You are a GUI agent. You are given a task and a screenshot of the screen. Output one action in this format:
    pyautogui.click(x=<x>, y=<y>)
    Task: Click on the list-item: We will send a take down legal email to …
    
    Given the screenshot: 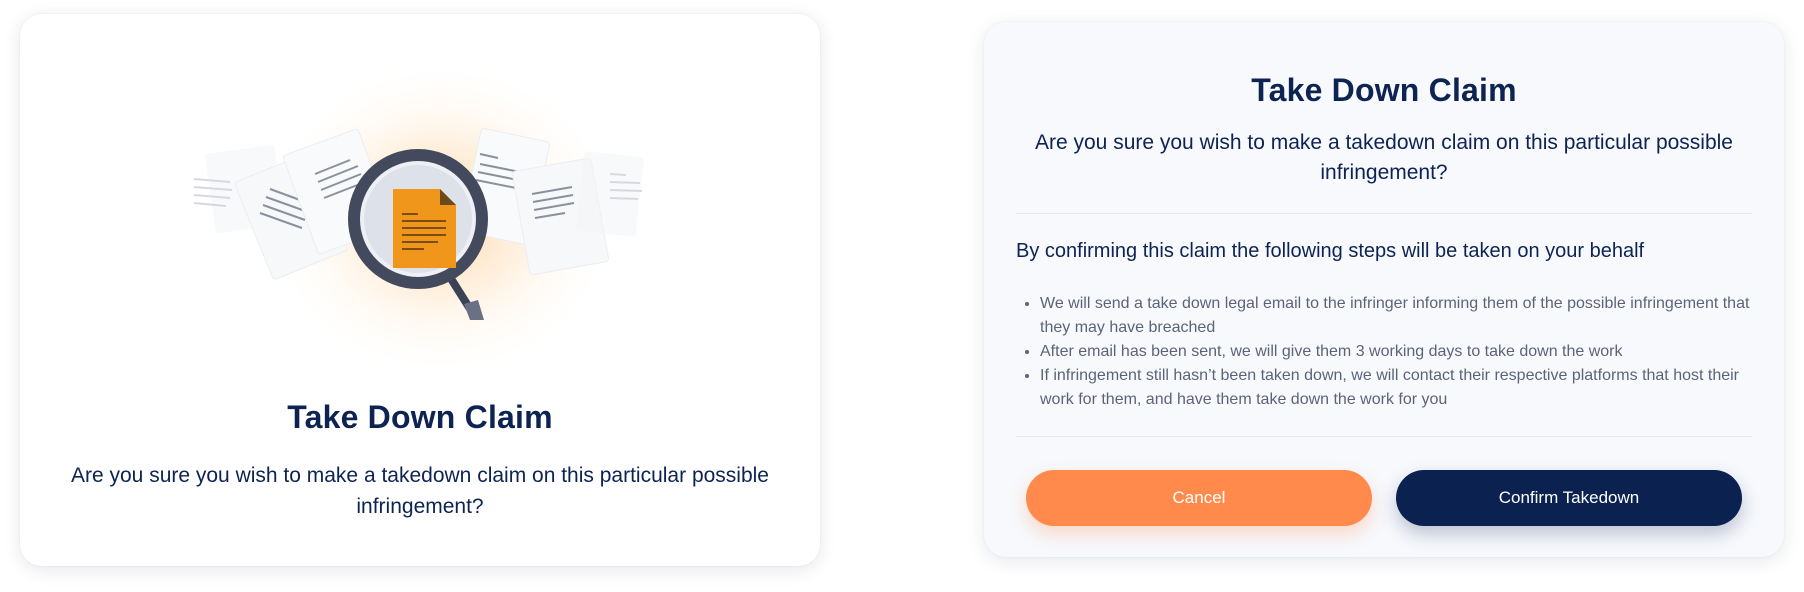 What is the action you would take?
    pyautogui.click(x=1400, y=316)
    